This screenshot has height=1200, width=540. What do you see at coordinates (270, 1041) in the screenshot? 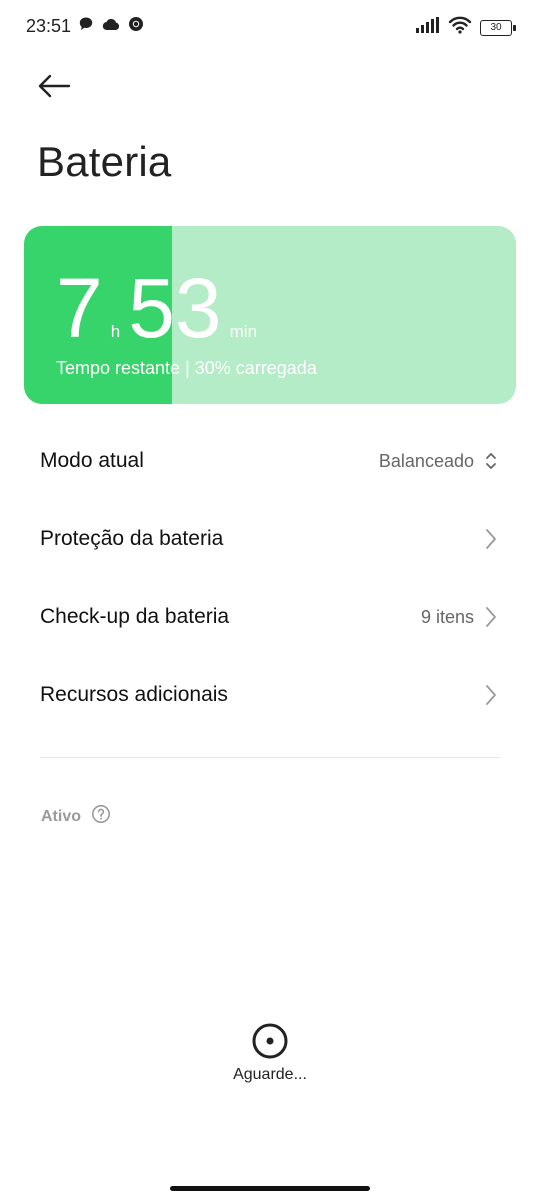
I see `loading-spinner-icon` at bounding box center [270, 1041].